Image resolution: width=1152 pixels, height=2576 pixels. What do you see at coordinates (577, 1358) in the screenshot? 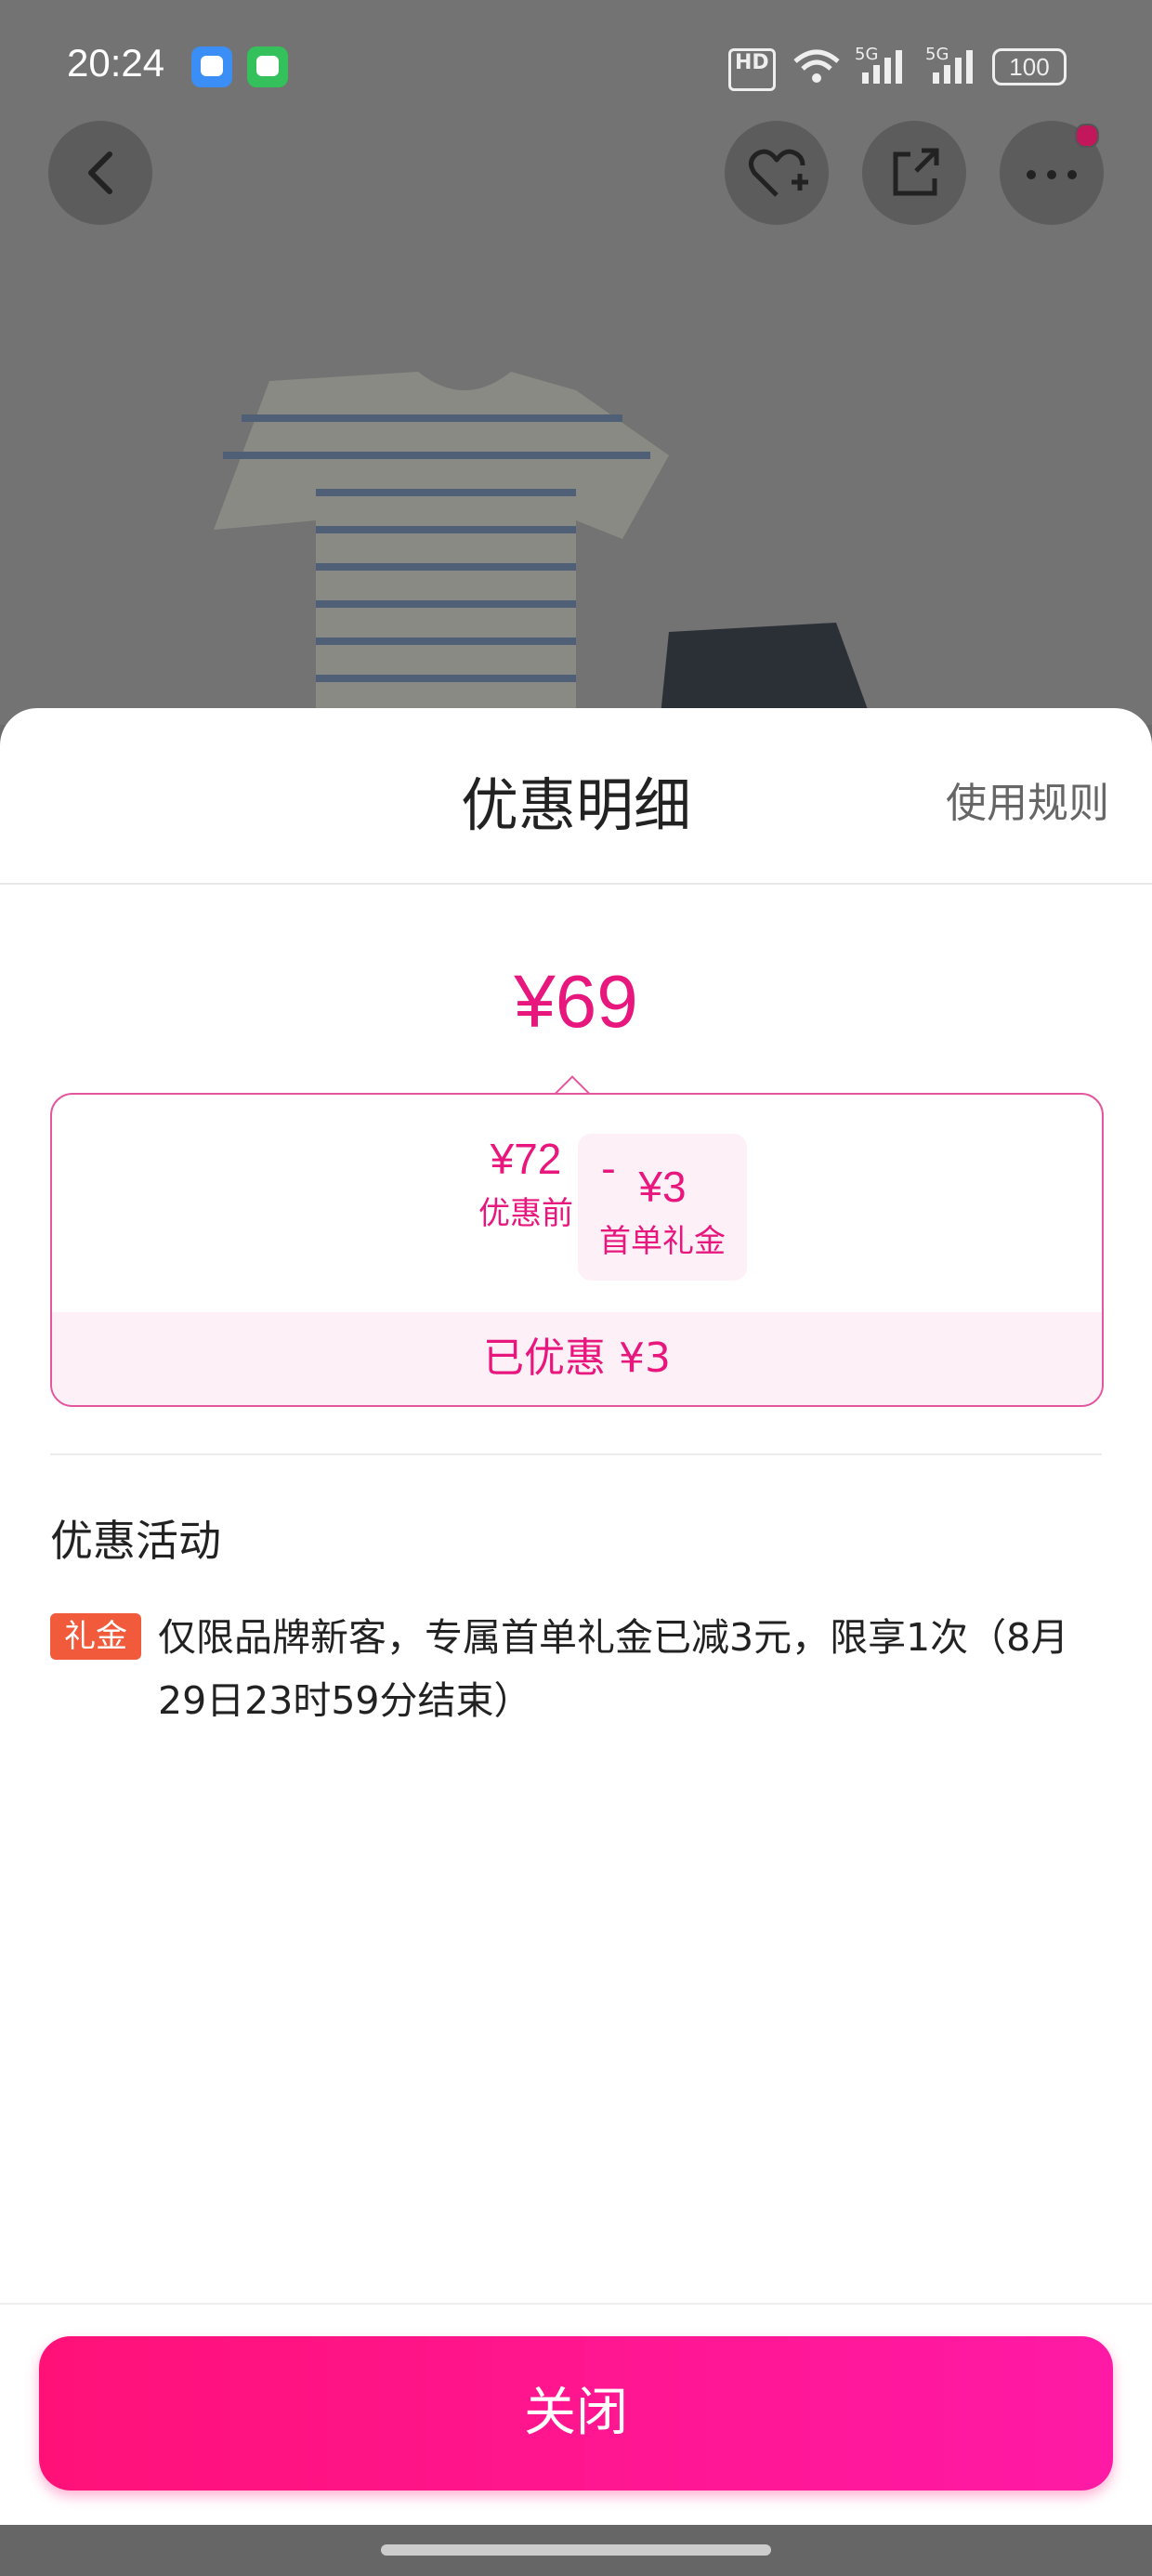
I see `saved-amount: 已优惠 ¥3` at bounding box center [577, 1358].